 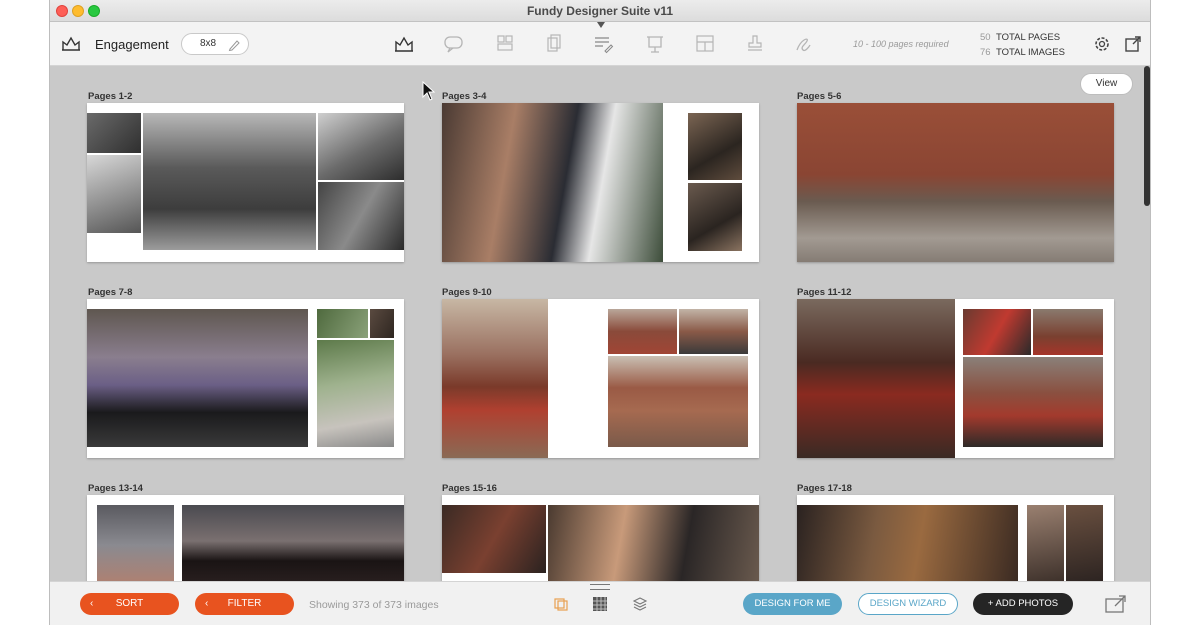 What do you see at coordinates (1116, 604) in the screenshot?
I see `export-icon` at bounding box center [1116, 604].